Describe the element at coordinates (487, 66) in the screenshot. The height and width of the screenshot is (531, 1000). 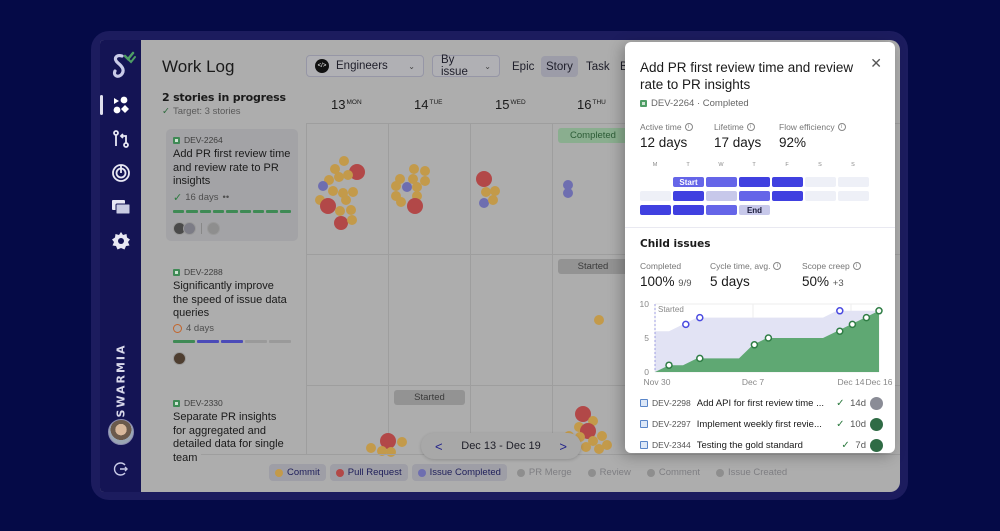
I see `chevron-down-icon: ⌄` at that location.